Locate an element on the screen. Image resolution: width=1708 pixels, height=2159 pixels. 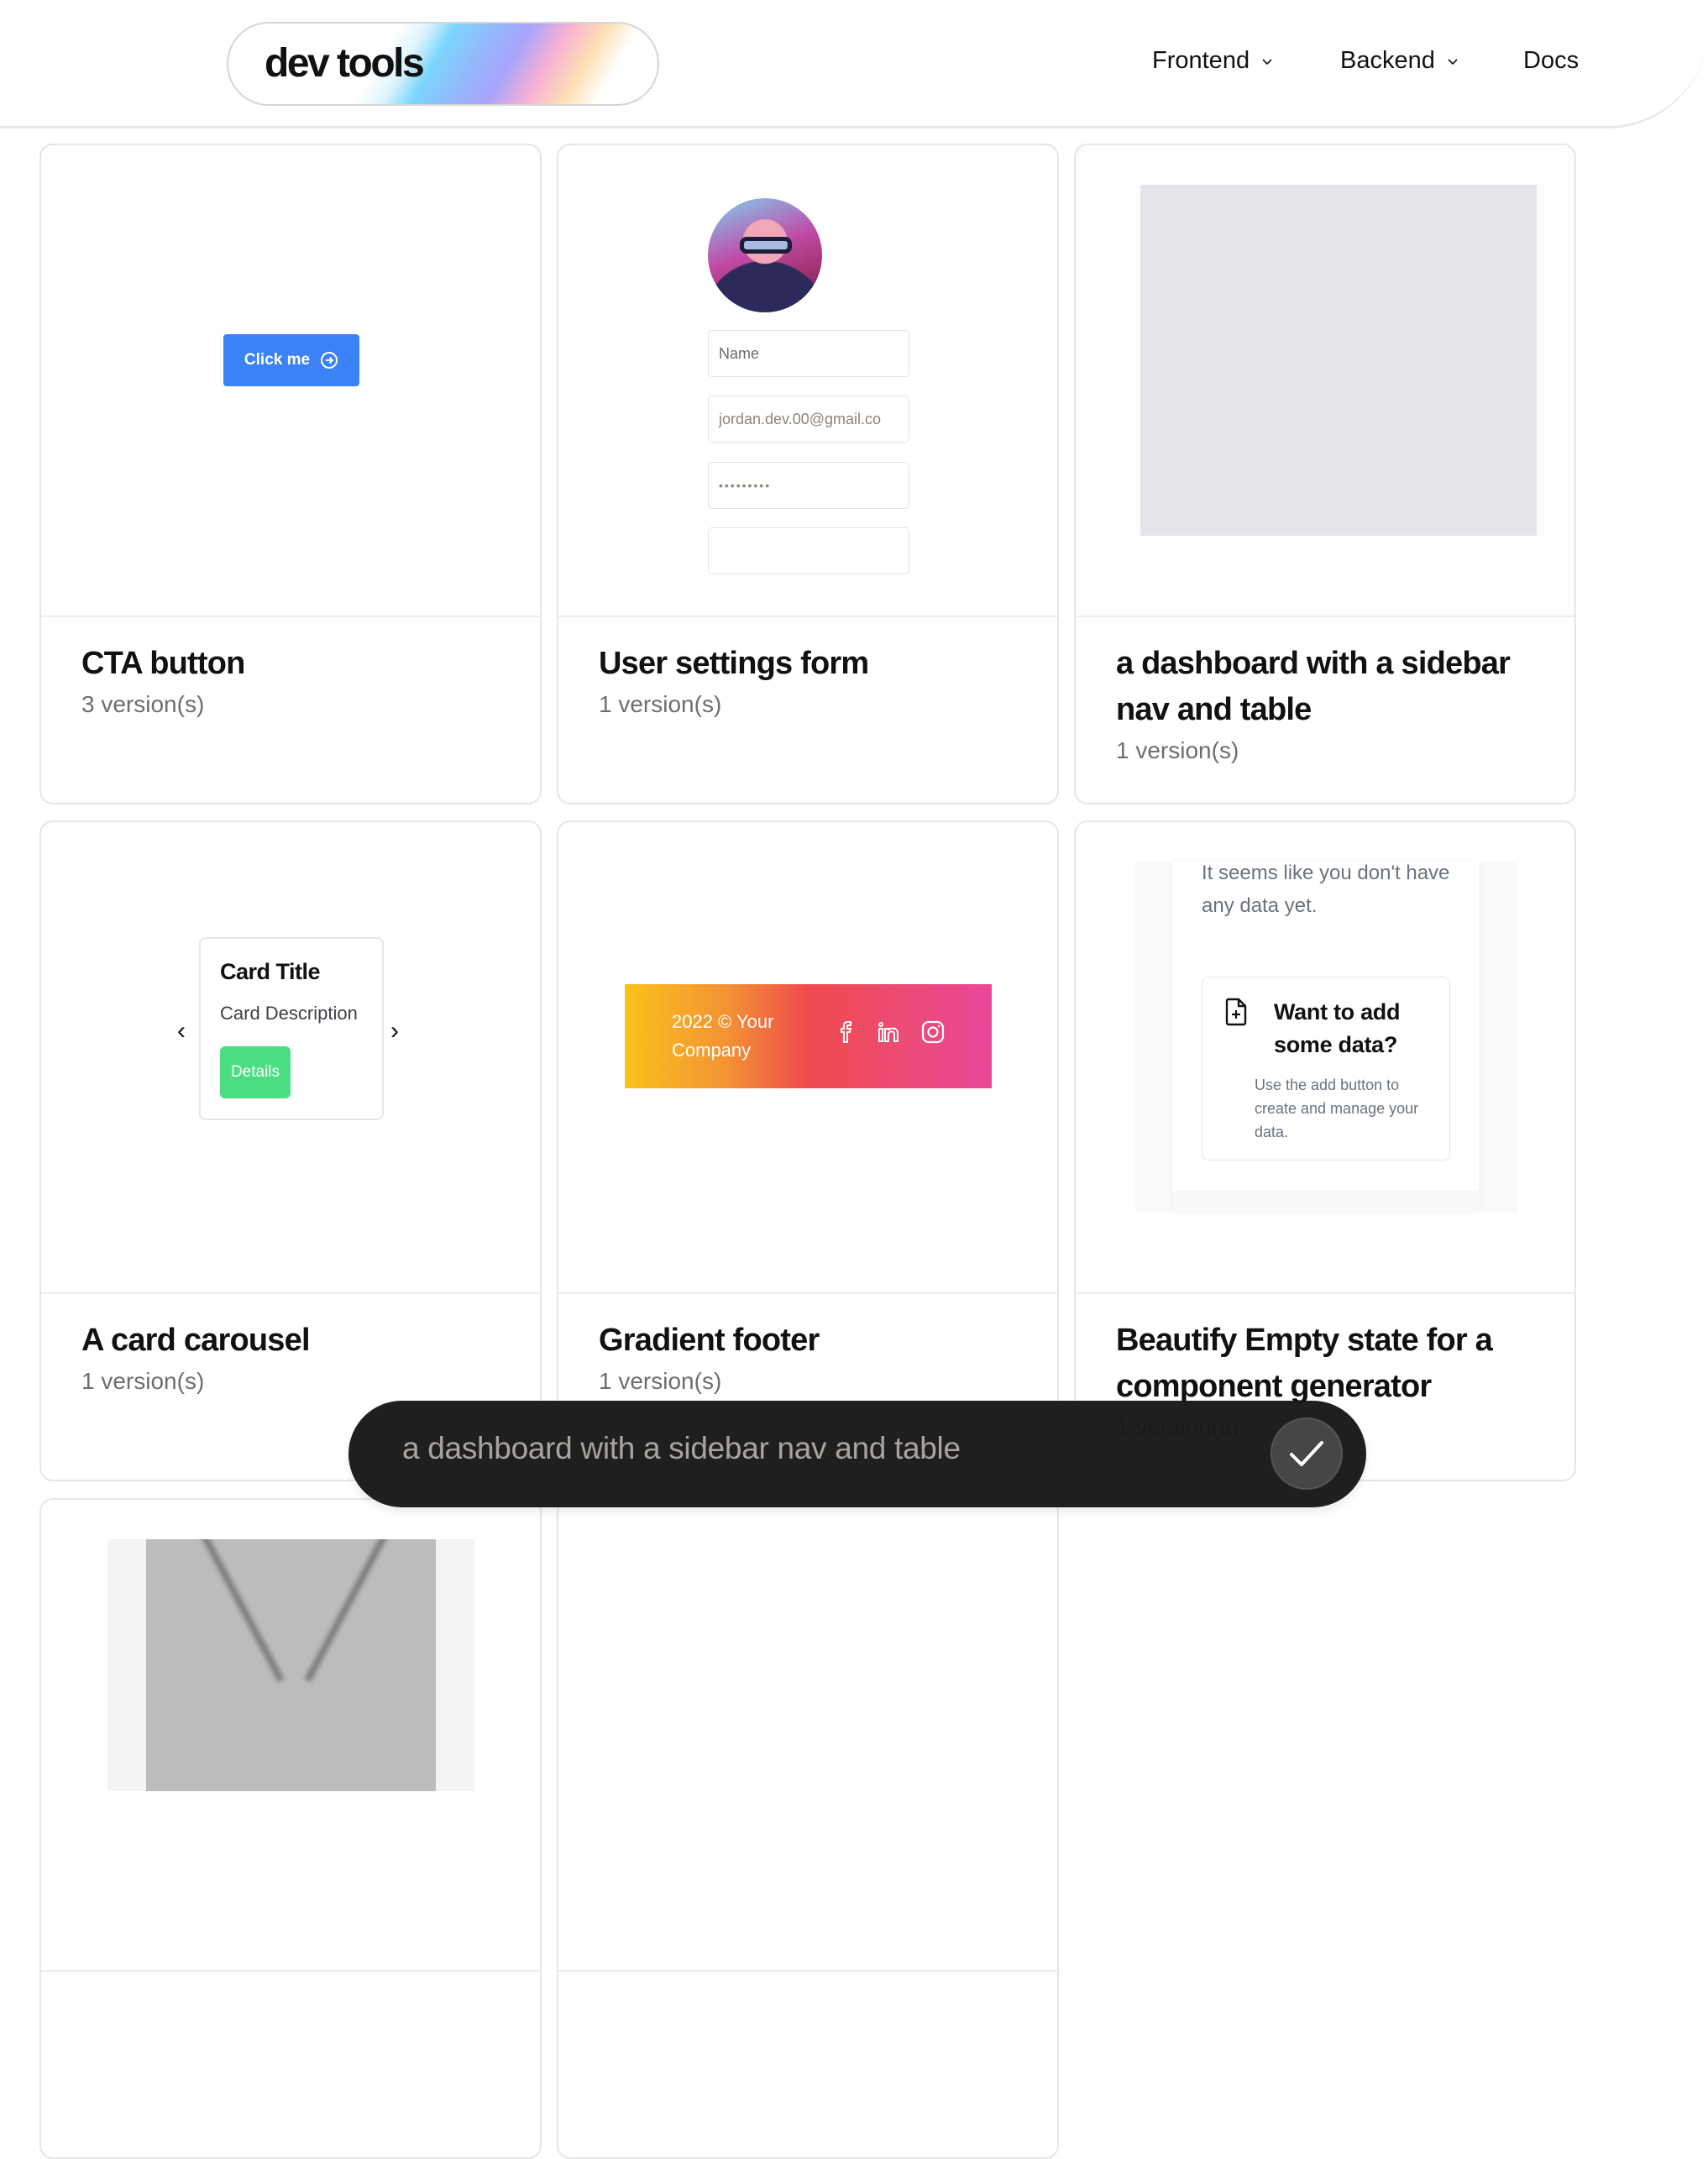
details-button: Details is located at coordinates (256, 1072).